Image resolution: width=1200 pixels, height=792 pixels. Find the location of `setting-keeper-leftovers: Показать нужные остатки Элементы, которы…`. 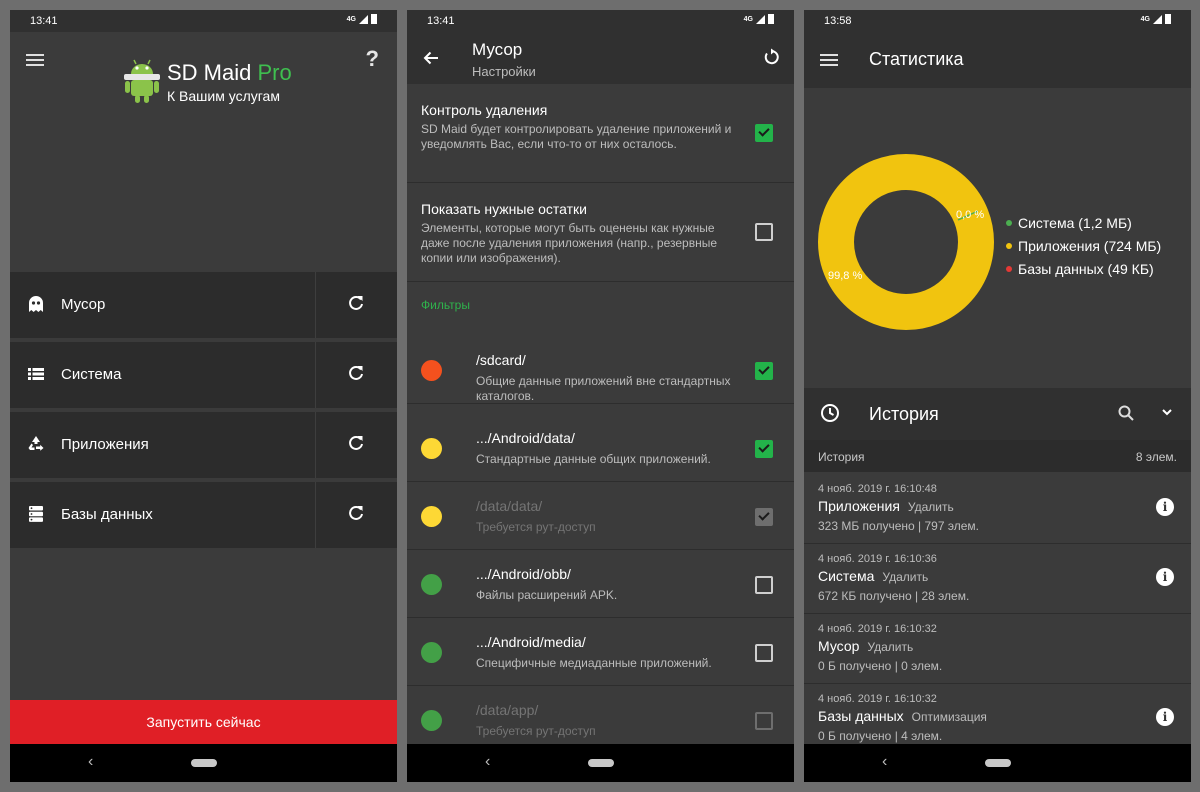

setting-keeper-leftovers: Показать нужные остатки Элементы, которы… is located at coordinates (600, 232).